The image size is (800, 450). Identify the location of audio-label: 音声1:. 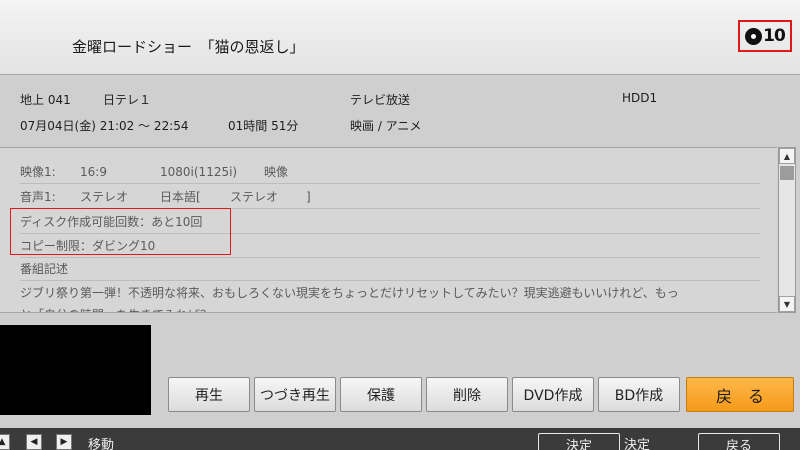
(38, 197).